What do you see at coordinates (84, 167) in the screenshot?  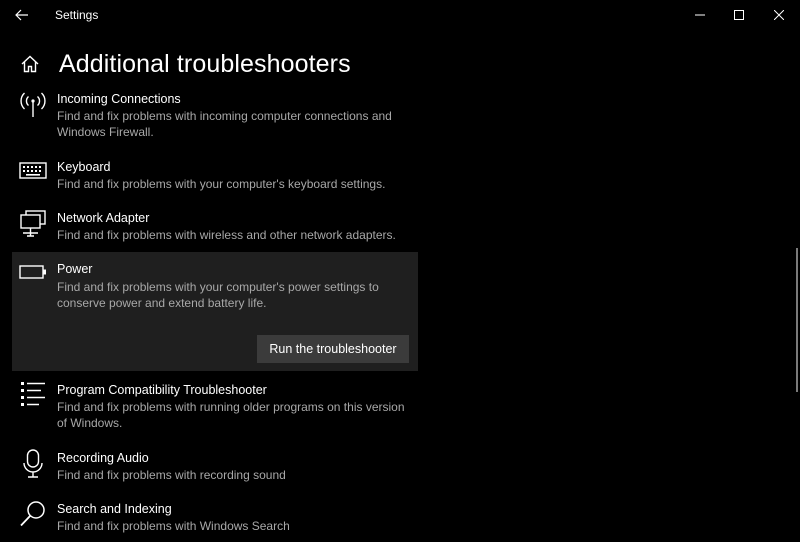 I see `troubleshooter-name: Keyboard` at bounding box center [84, 167].